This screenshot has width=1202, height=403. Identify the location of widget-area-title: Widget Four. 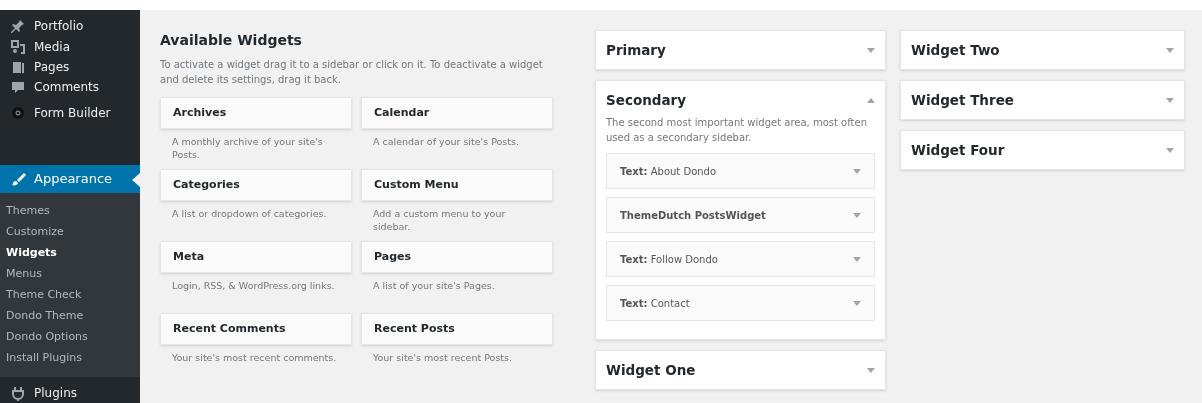
(958, 150).